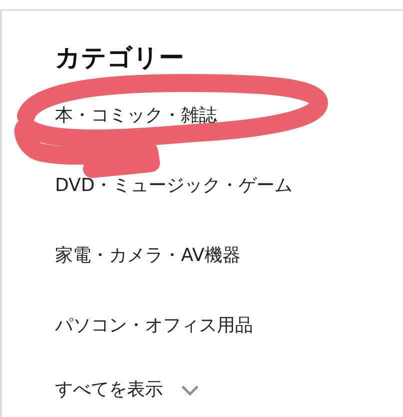  Describe the element at coordinates (120, 58) in the screenshot. I see `category-heading: カテゴリー` at that location.